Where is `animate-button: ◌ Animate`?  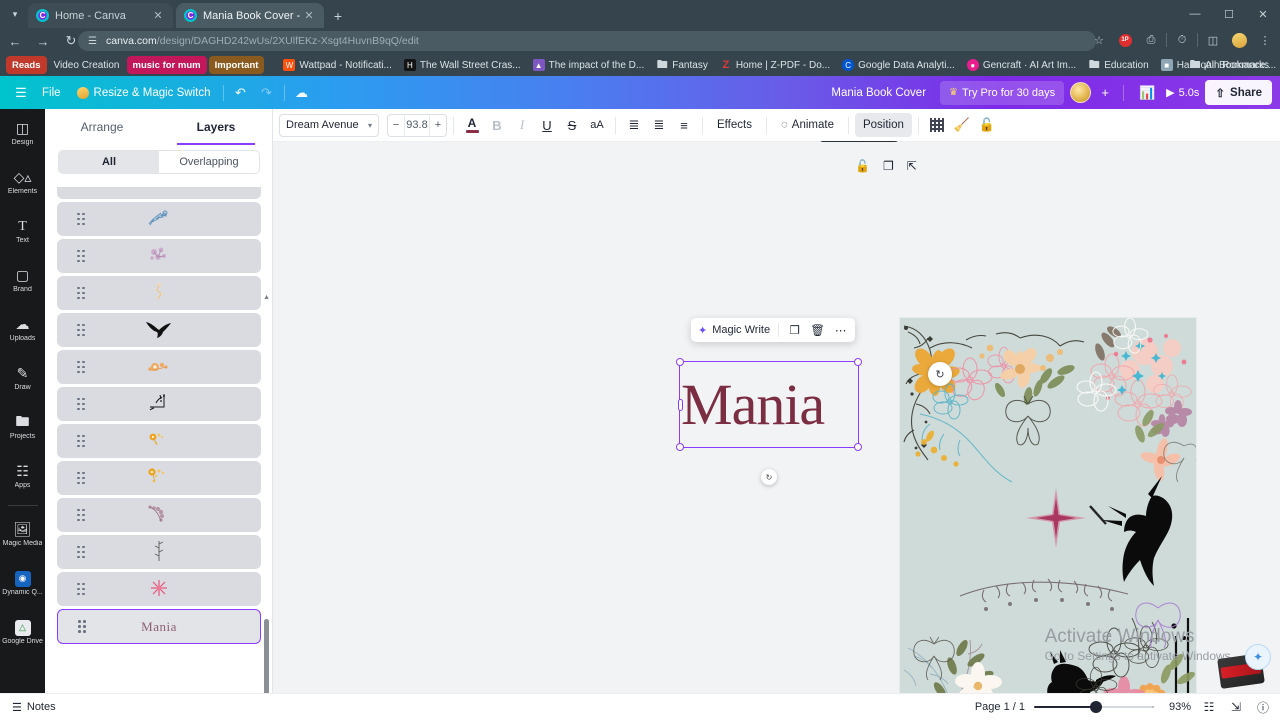 animate-button: ◌ Animate is located at coordinates (807, 125).